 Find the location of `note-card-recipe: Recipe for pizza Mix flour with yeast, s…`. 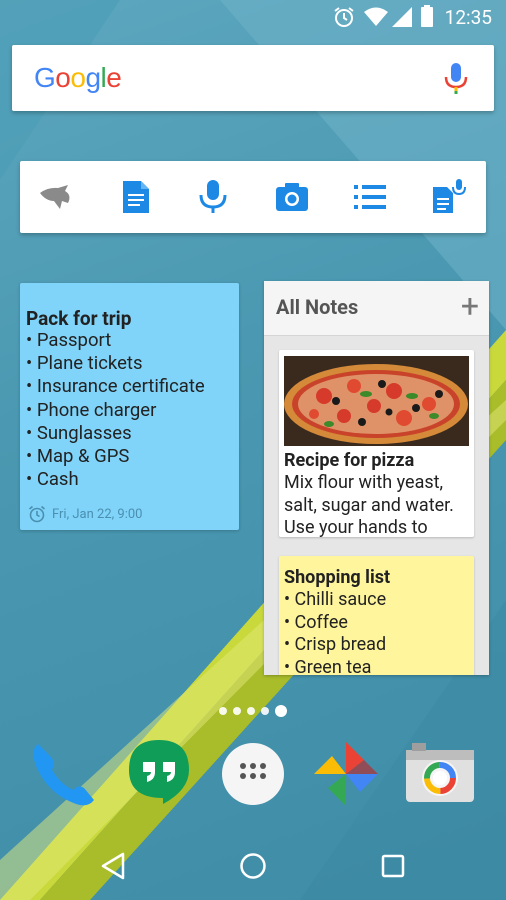

note-card-recipe: Recipe for pizza Mix flour with yeast, s… is located at coordinates (376, 443).